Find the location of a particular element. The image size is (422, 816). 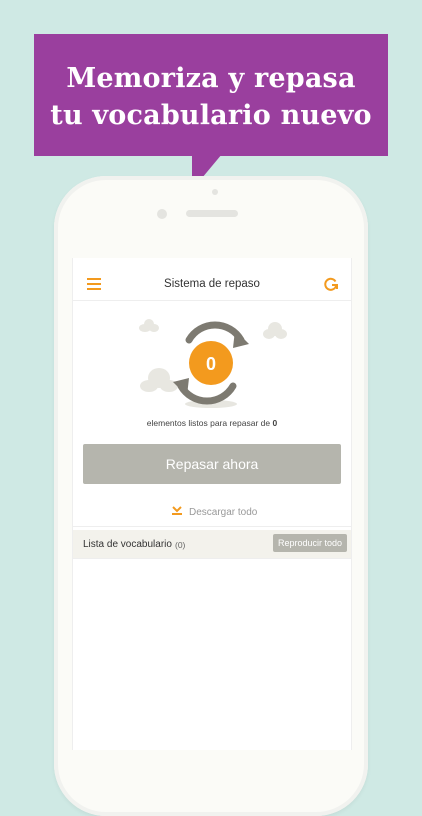

review-count-value: 0 is located at coordinates (211, 364).